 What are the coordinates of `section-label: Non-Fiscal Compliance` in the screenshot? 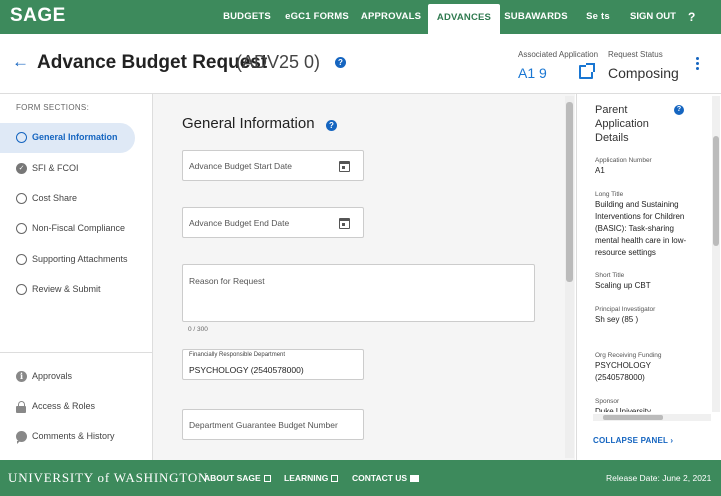 It's located at (79, 228).